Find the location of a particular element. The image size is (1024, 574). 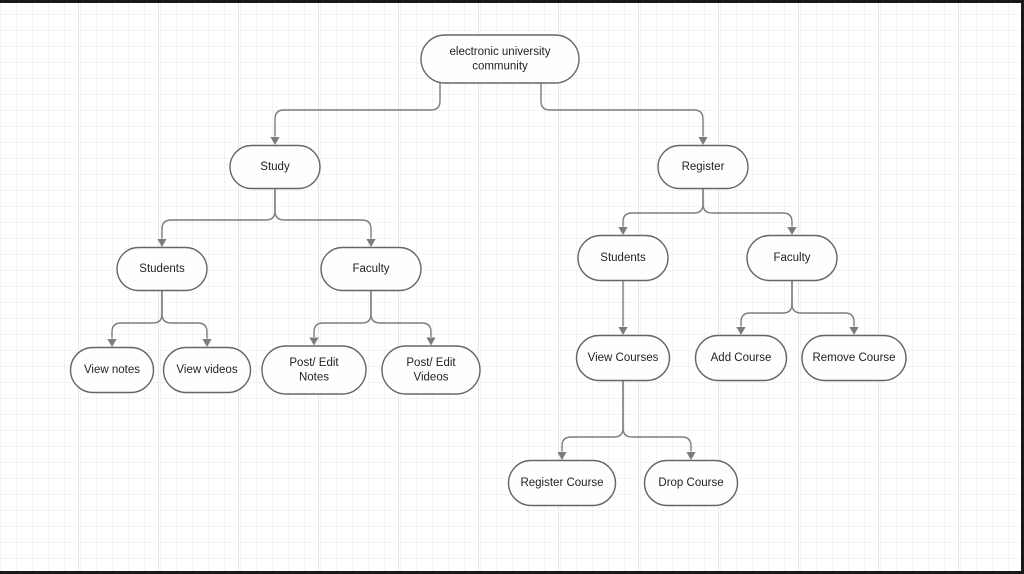

node-label-post-edit-notes: Post/ Edit is located at coordinates (314, 363).